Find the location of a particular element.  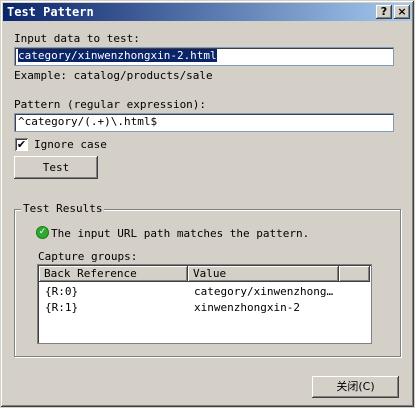

input-data-value: category/xinwenzhongxin-2.html is located at coordinates (117, 55).